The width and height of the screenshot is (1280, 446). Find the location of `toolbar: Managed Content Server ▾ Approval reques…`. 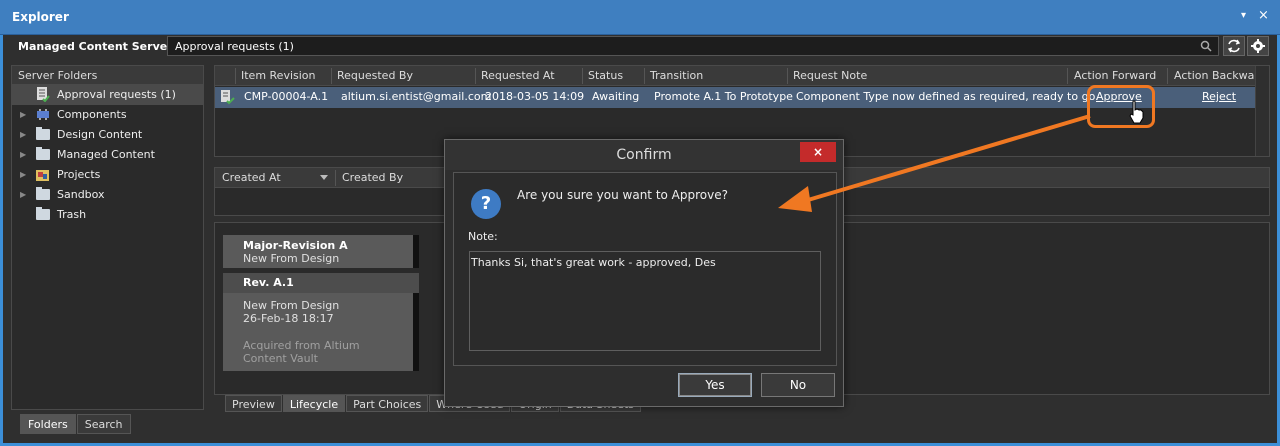

toolbar: Managed Content Server ▾ Approval reques… is located at coordinates (640, 47).